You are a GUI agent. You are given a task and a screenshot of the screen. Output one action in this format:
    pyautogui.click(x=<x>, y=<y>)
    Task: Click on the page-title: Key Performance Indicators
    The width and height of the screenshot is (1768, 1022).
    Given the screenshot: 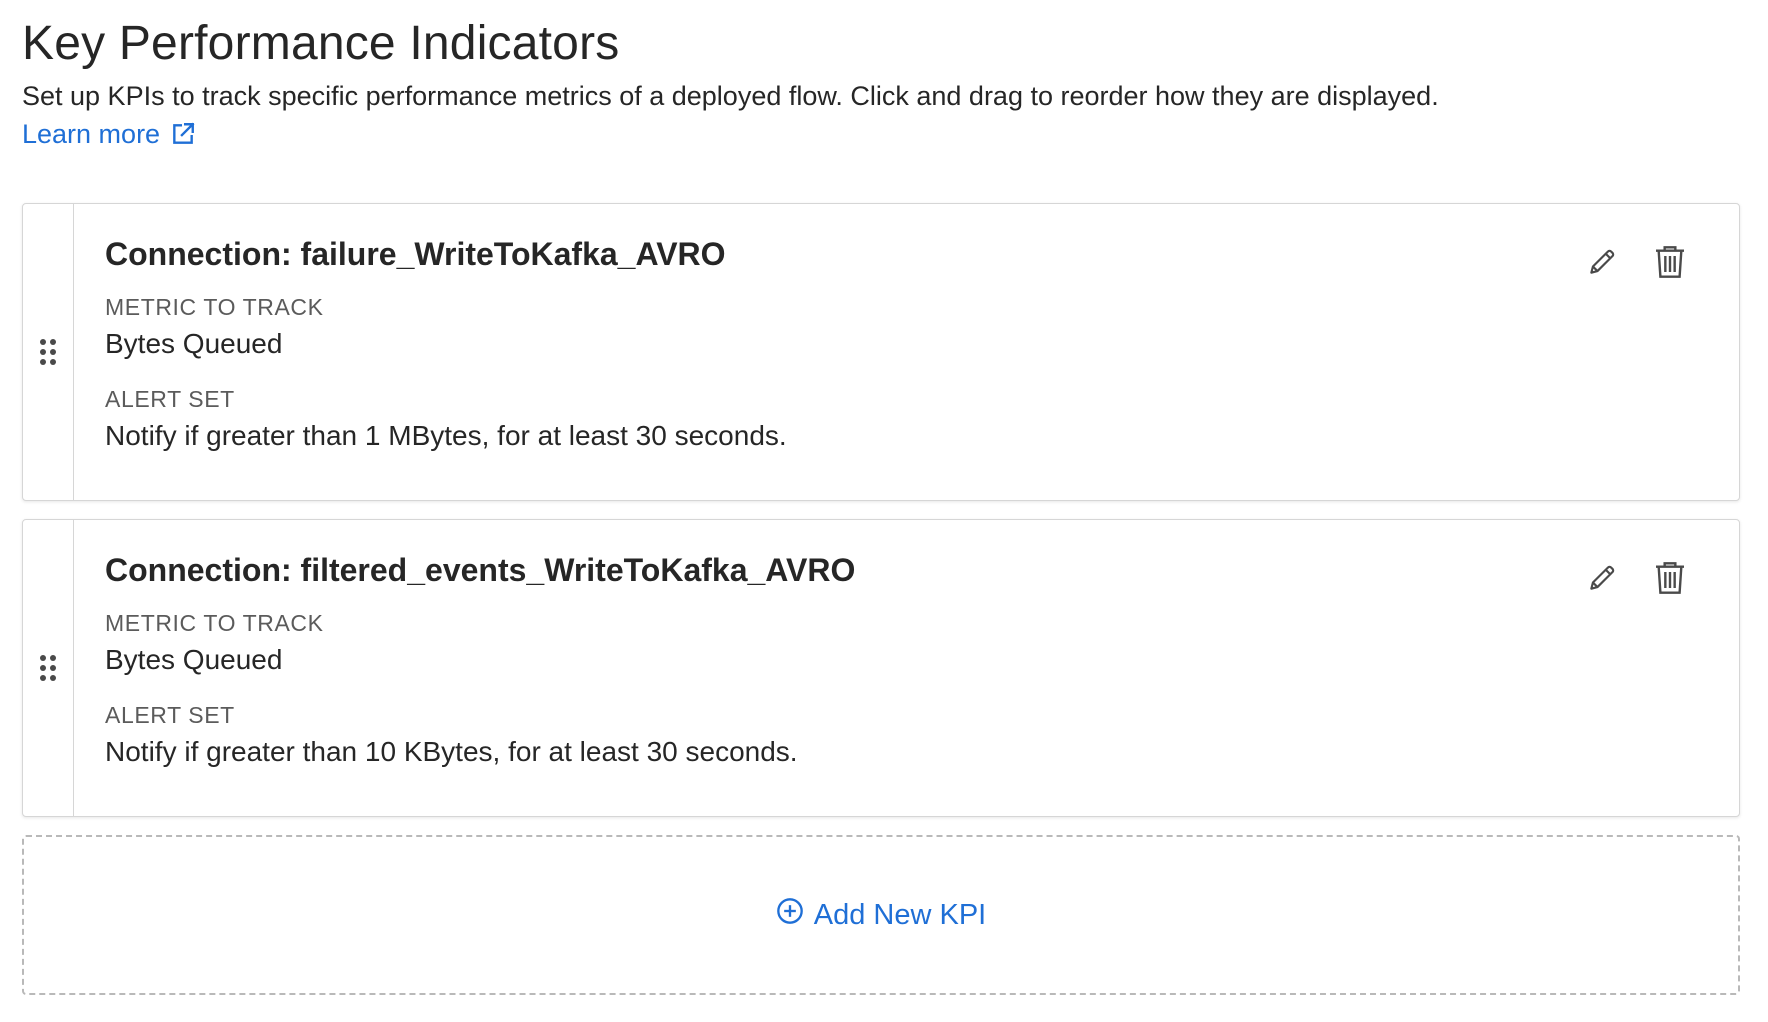 What is the action you would take?
    pyautogui.click(x=321, y=43)
    